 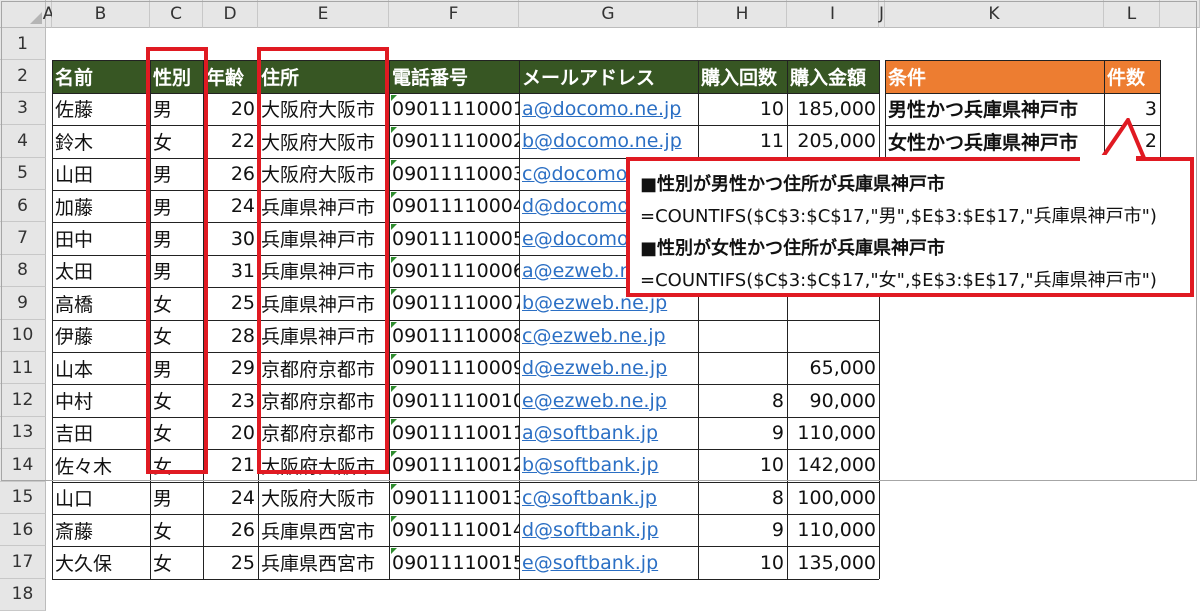 What do you see at coordinates (454, 238) in the screenshot?
I see `cell-phone: 09011110005` at bounding box center [454, 238].